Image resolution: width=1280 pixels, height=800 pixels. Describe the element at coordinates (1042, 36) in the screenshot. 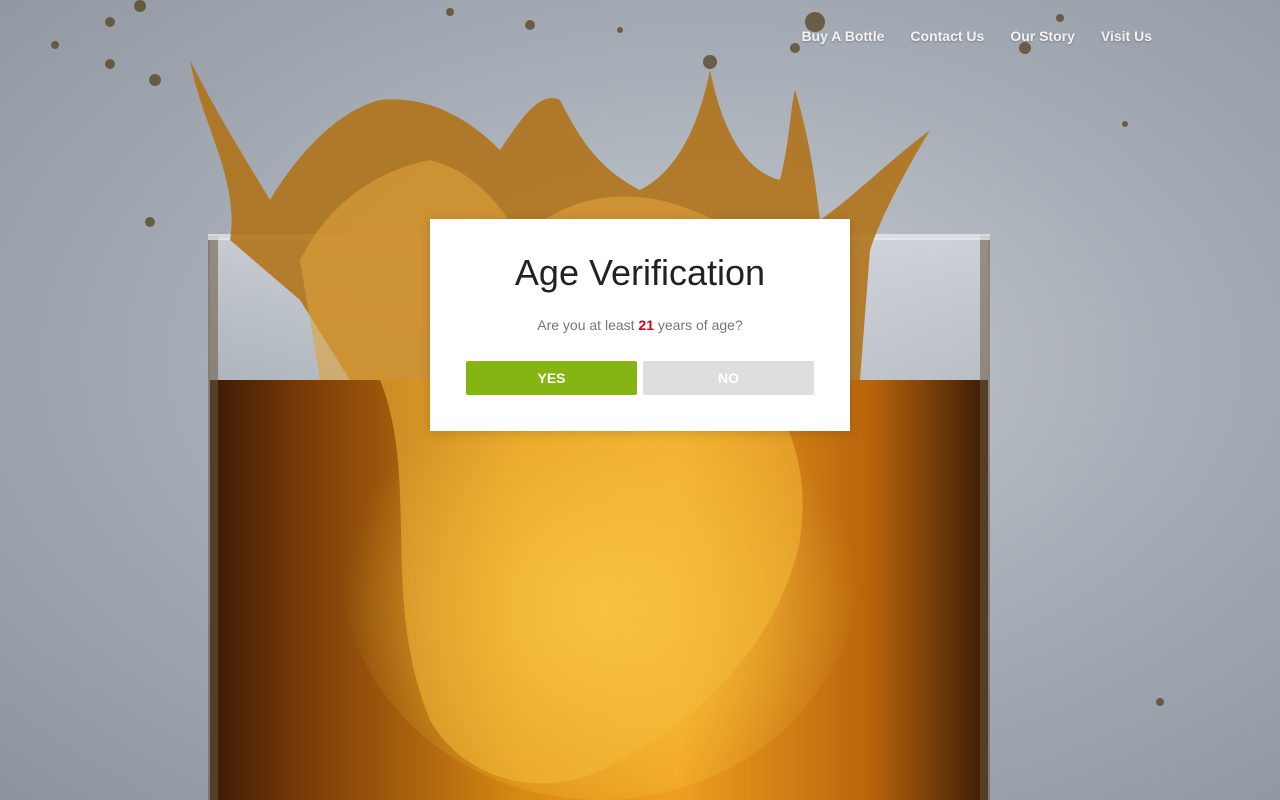

I see `nav-our-story: Our Story` at that location.